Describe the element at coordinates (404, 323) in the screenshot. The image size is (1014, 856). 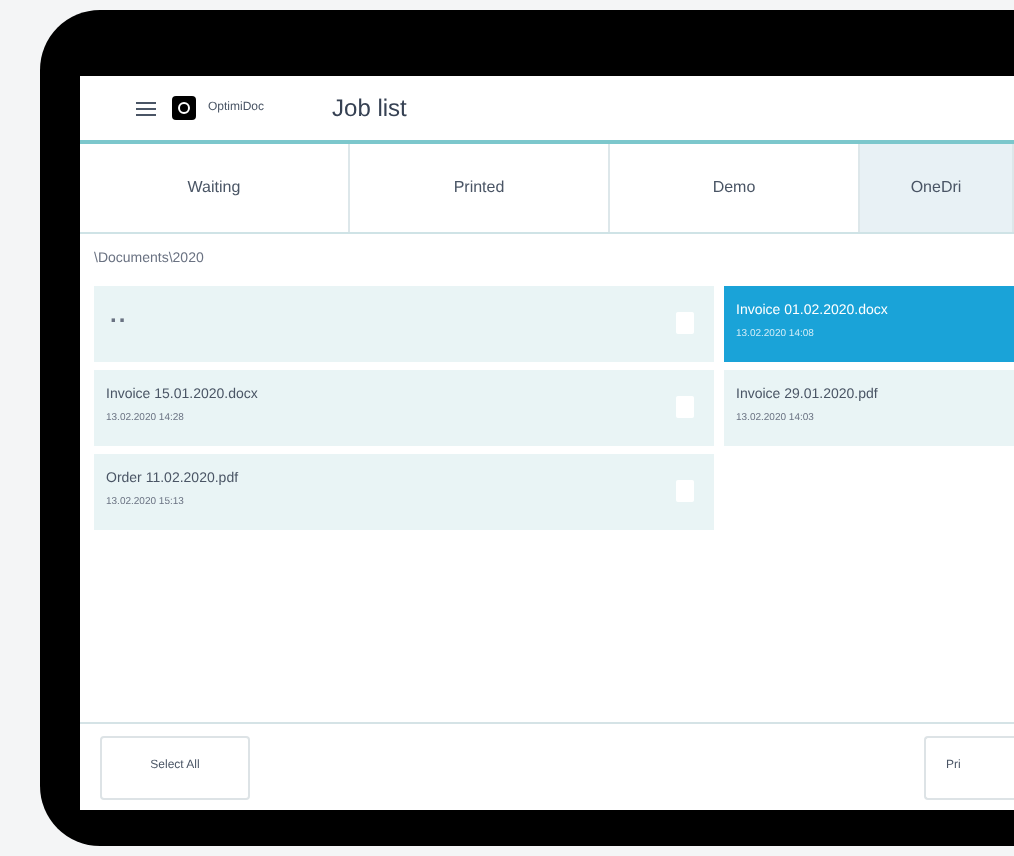
I see `parent-folder-item: ..` at that location.